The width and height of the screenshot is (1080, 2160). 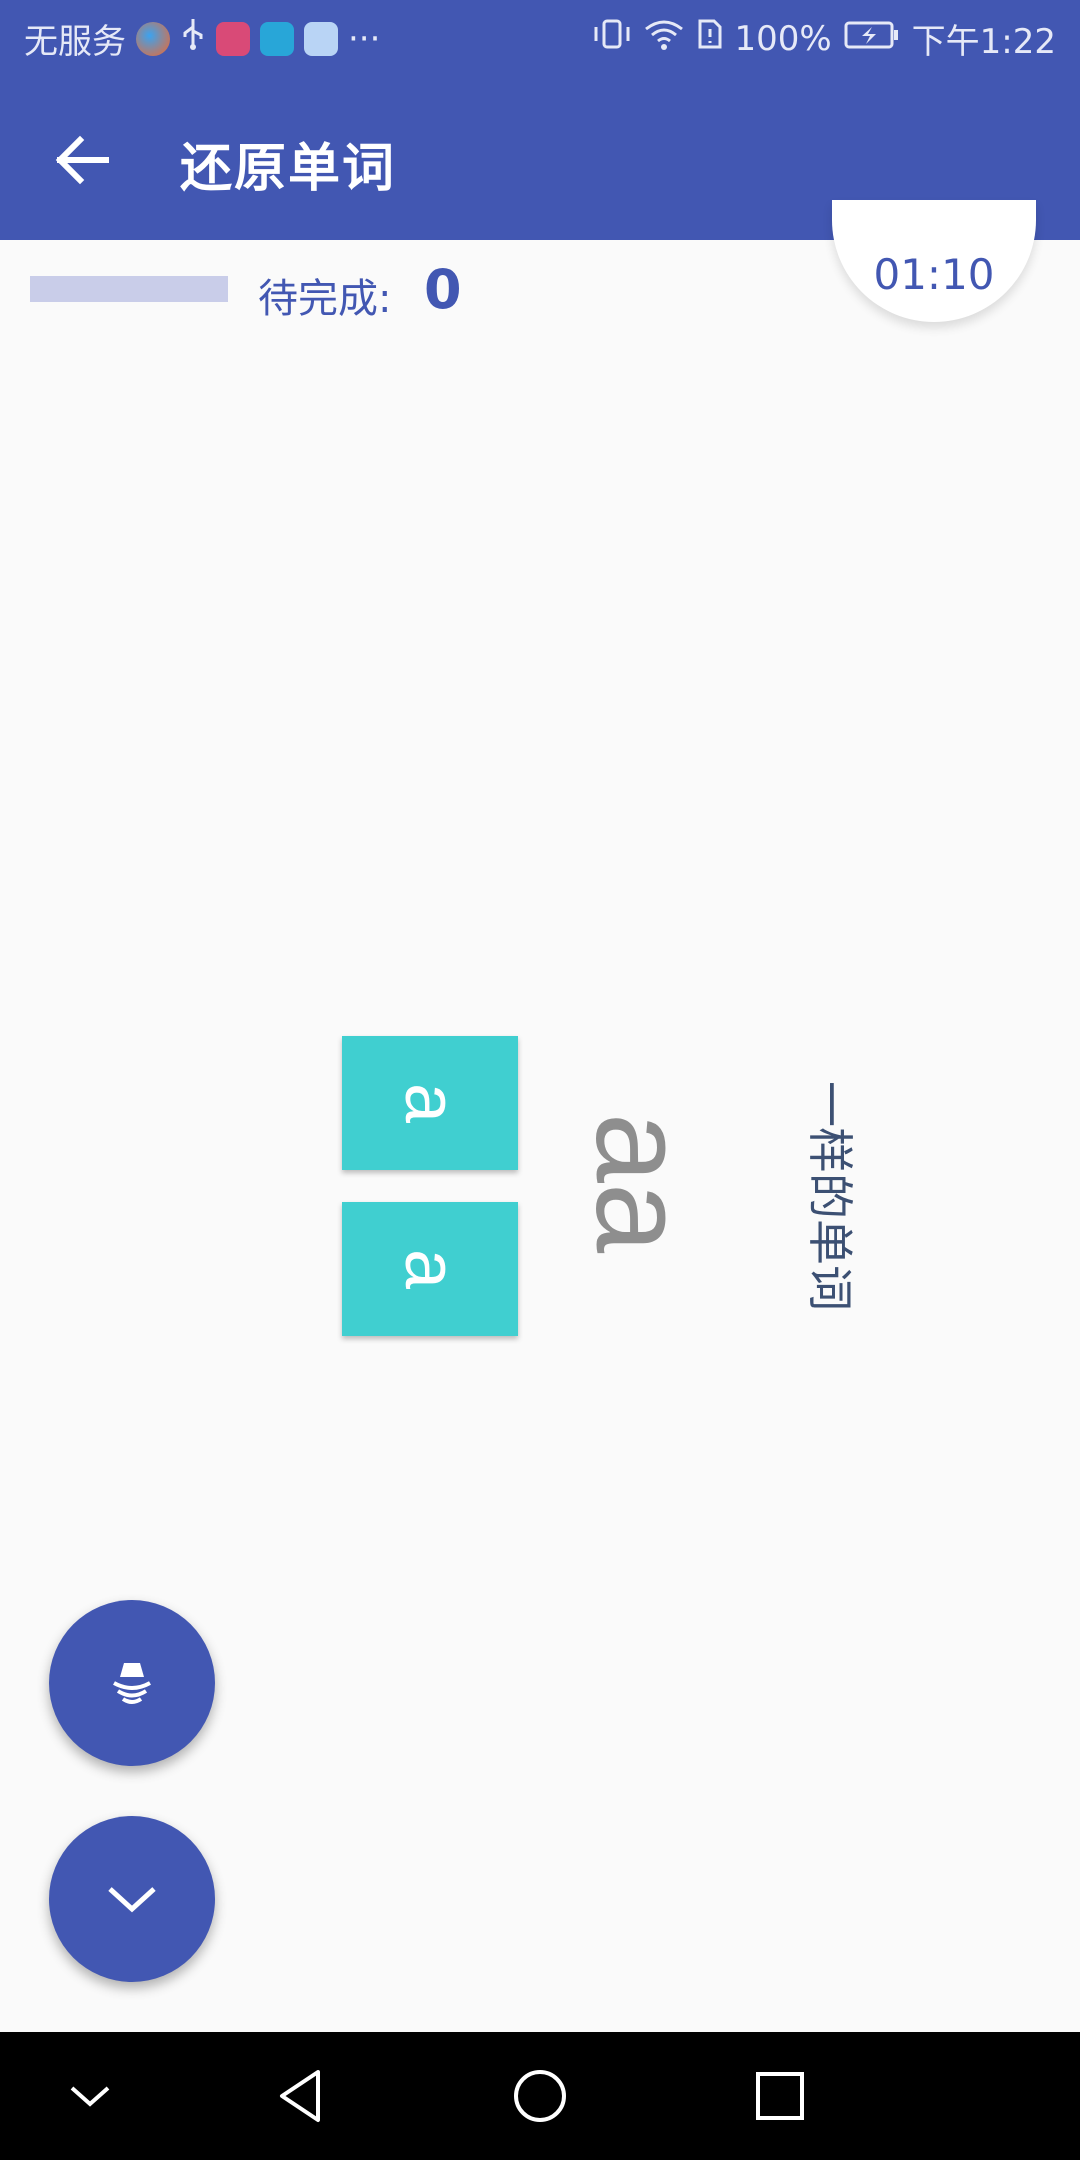 I want to click on speaker-button, so click(x=132, y=1683).